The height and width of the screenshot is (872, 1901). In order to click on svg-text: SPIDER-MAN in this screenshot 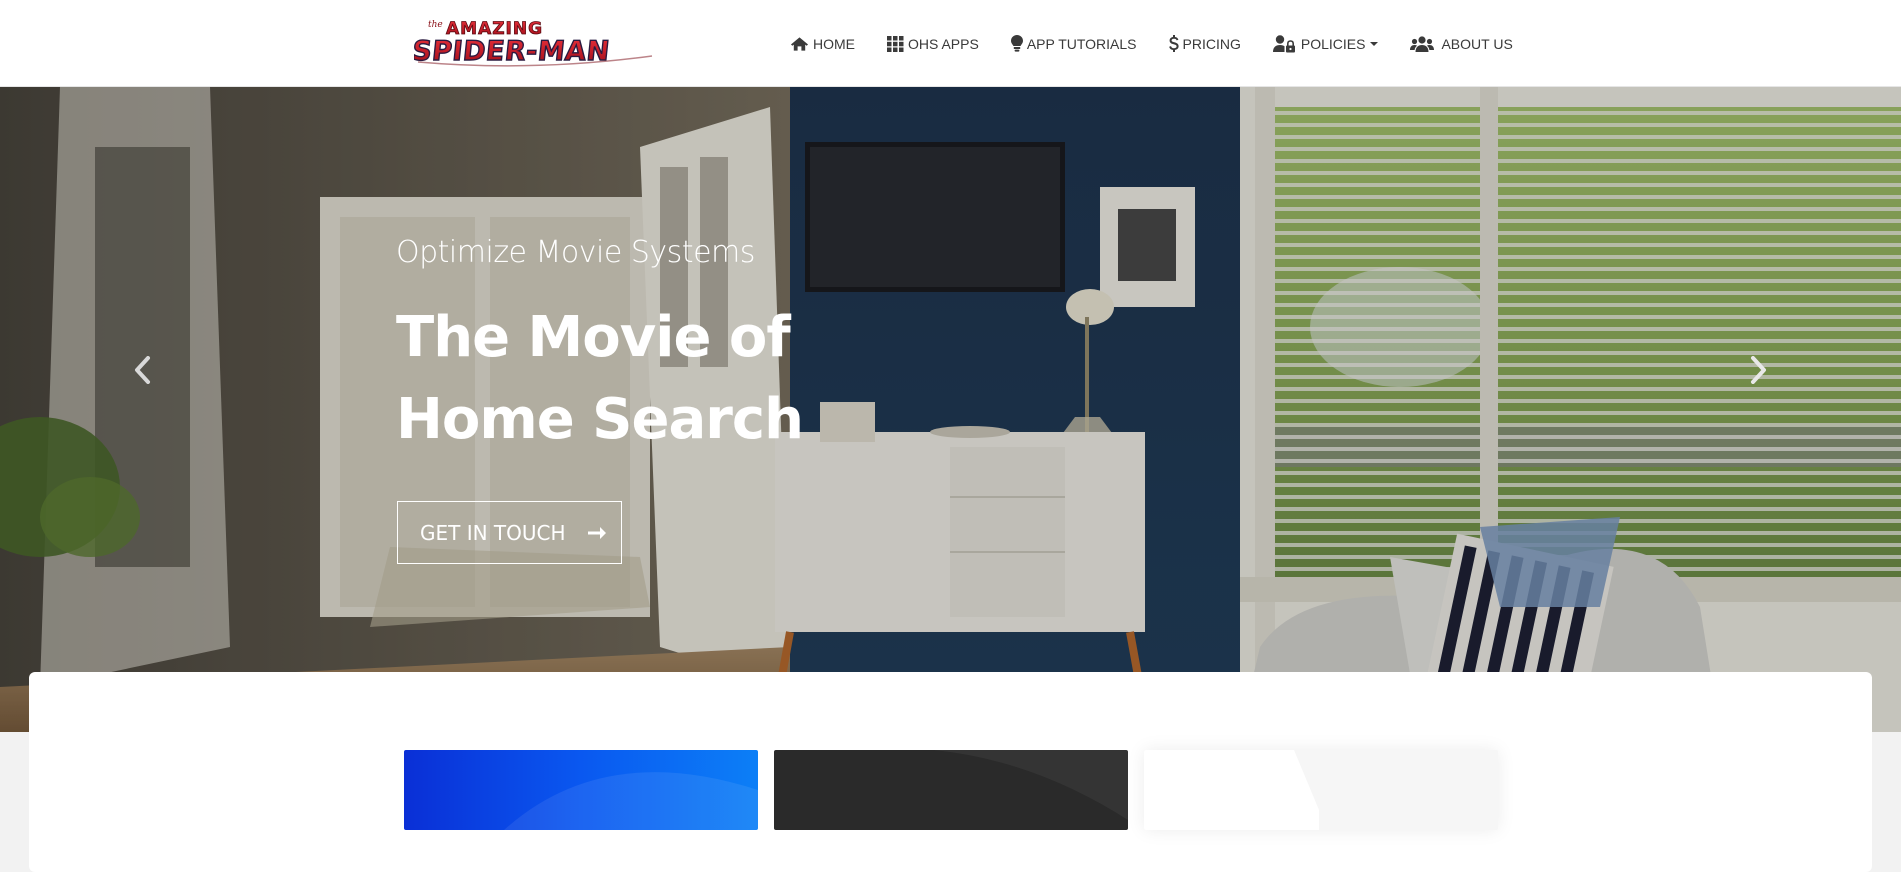, I will do `click(512, 51)`.